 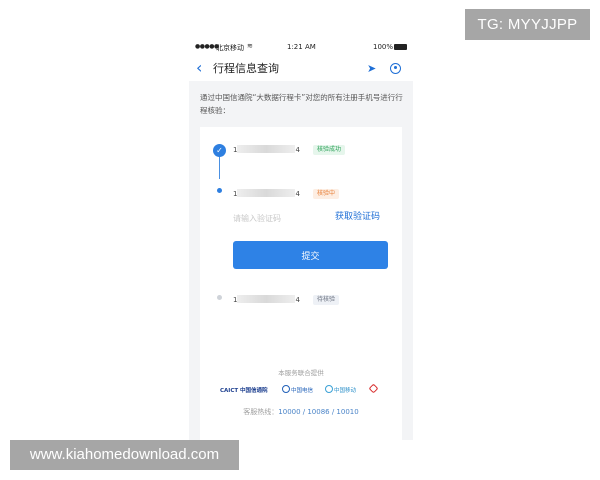 What do you see at coordinates (527, 24) in the screenshot?
I see `watermark-tg: TG: MYYJJPP` at bounding box center [527, 24].